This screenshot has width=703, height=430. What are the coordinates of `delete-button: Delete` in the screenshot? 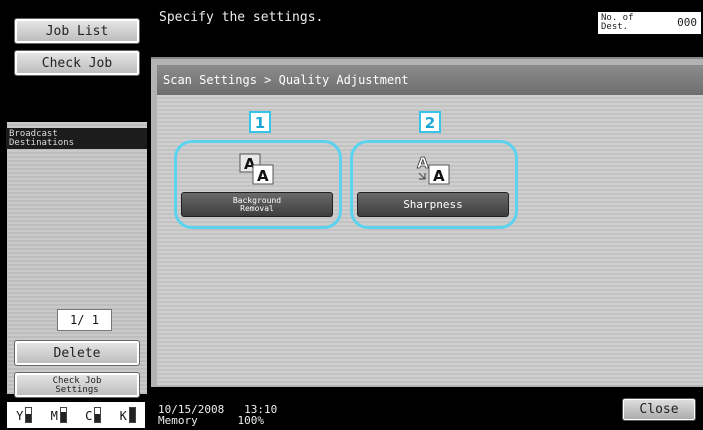 It's located at (77, 353).